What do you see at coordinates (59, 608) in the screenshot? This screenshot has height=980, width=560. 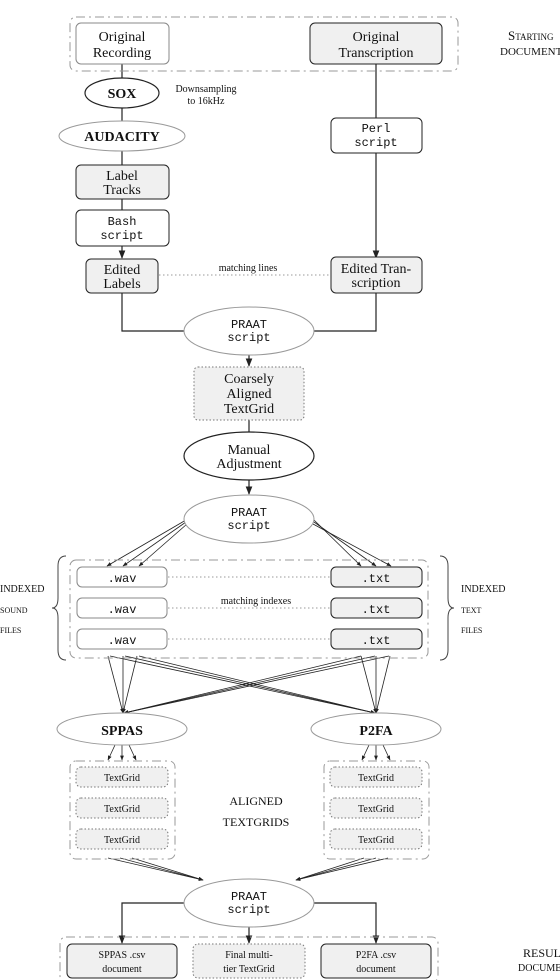 I see `left-brace` at bounding box center [59, 608].